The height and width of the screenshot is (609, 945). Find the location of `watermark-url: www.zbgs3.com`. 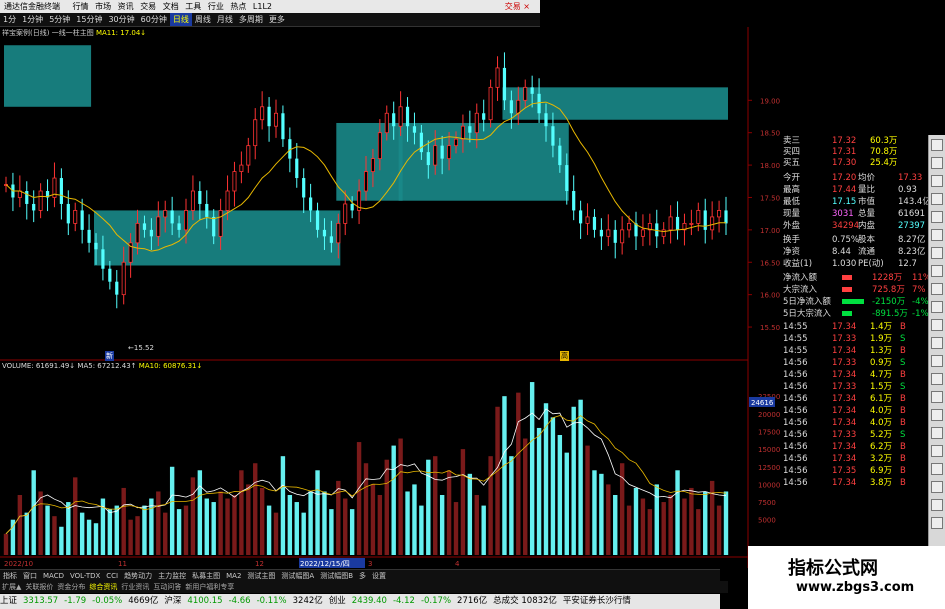

watermark-url: www.zbgs3.com is located at coordinates (855, 587).